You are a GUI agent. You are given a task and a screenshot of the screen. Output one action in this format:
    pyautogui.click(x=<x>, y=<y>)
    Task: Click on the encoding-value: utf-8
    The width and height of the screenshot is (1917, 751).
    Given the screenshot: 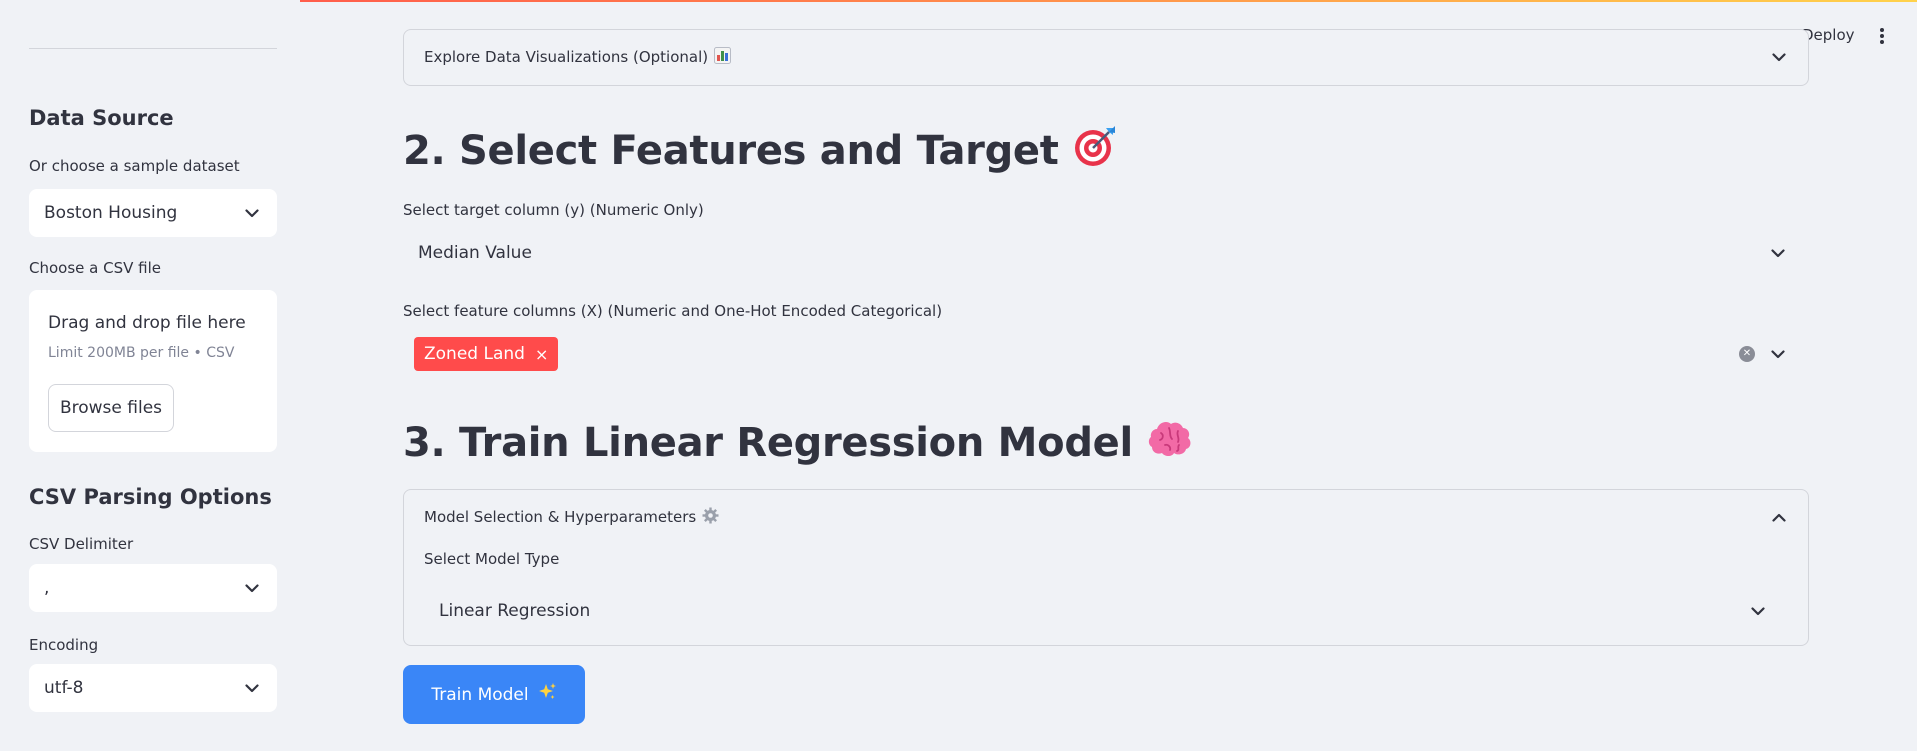 What is the action you would take?
    pyautogui.click(x=64, y=688)
    